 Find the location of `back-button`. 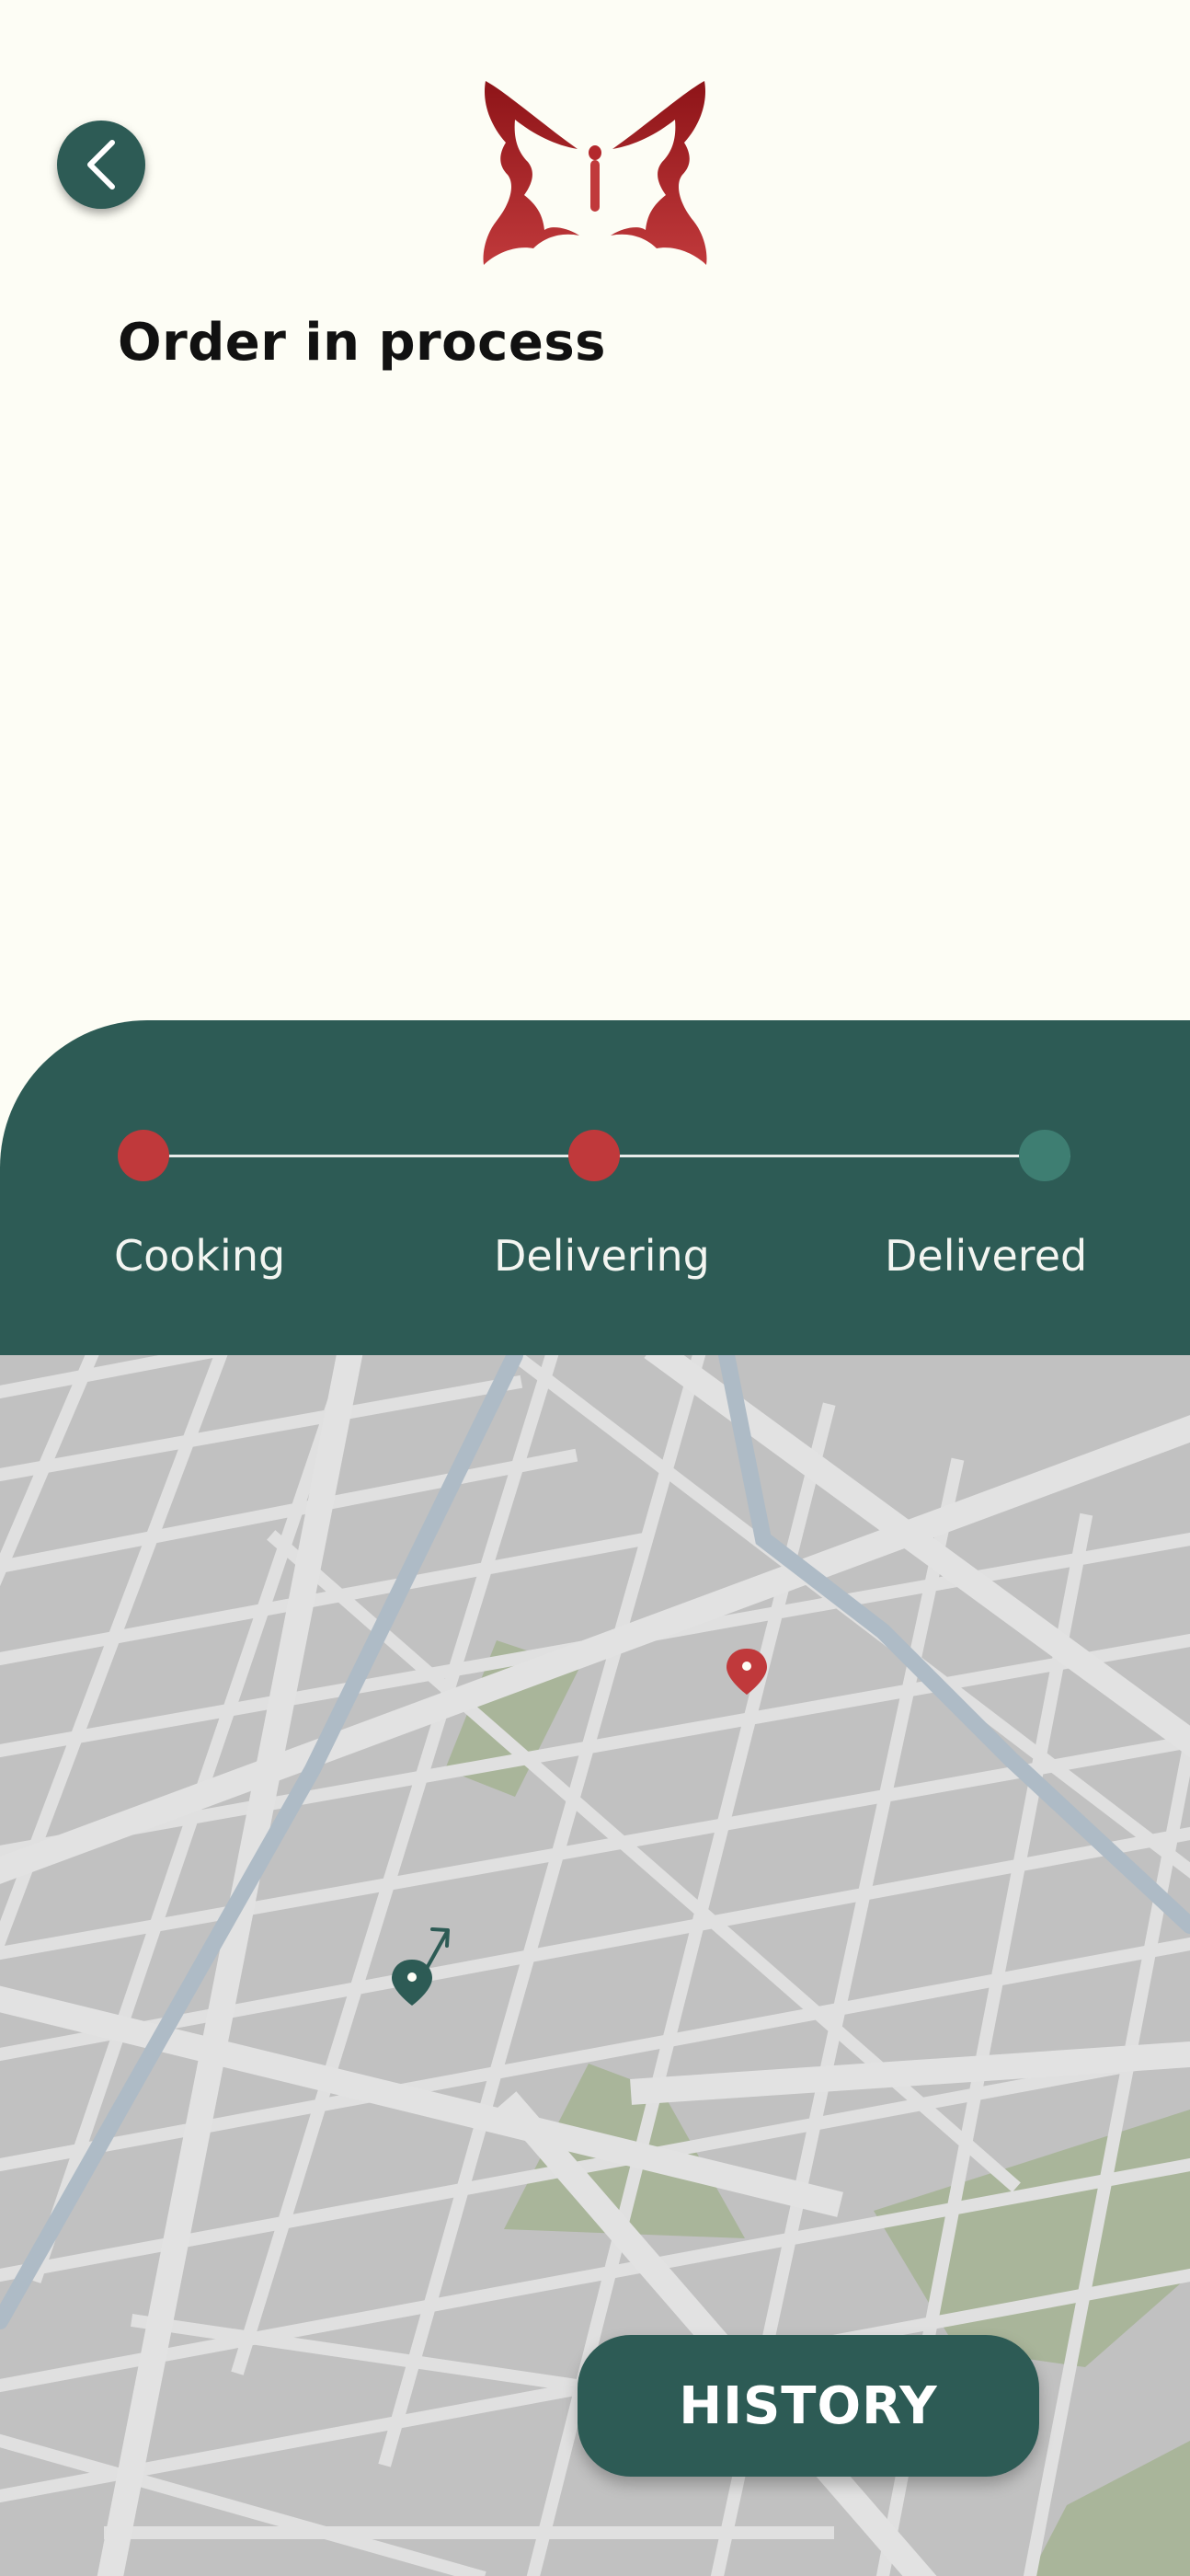

back-button is located at coordinates (101, 165).